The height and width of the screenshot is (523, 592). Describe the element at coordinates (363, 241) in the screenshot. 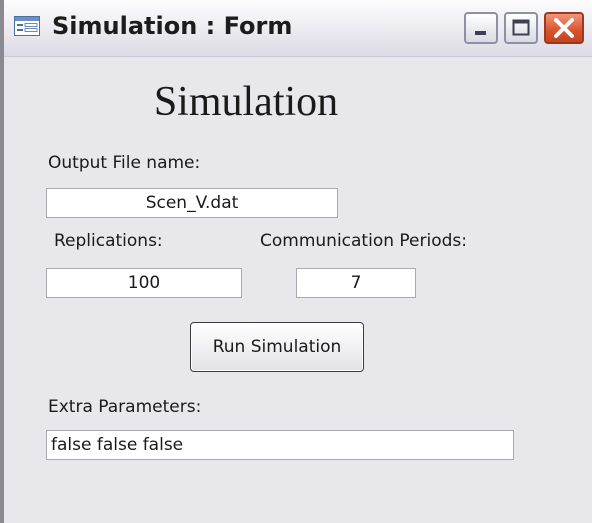

I see `communication-periods-label: Communication Periods:` at that location.